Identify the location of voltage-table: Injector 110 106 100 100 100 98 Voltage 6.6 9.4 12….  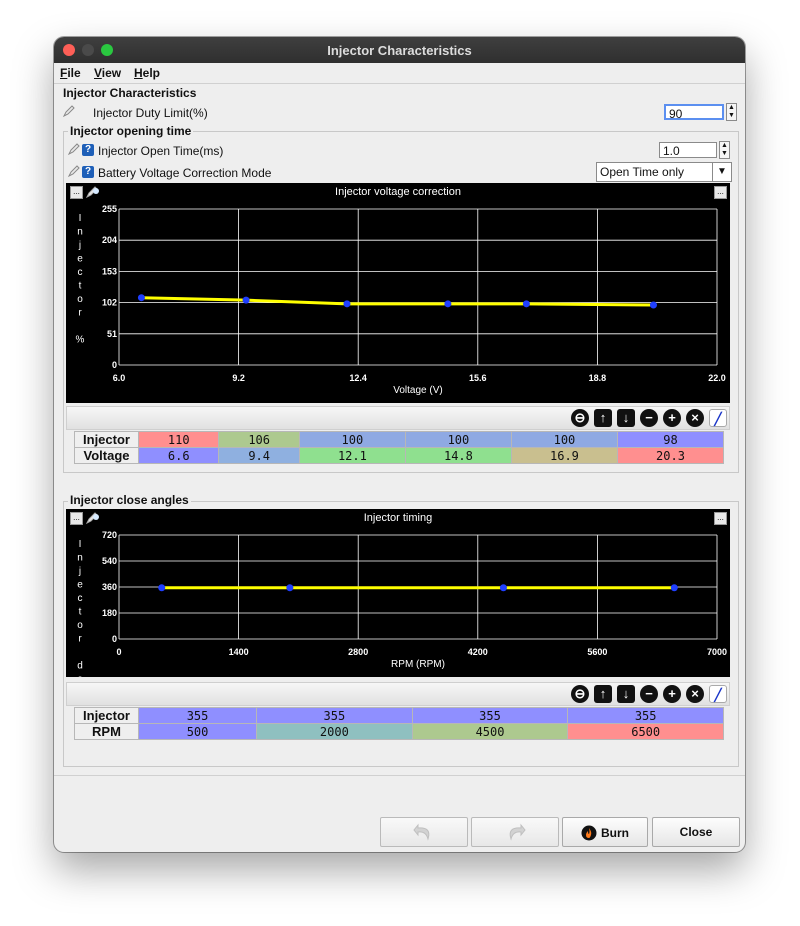
(399, 447).